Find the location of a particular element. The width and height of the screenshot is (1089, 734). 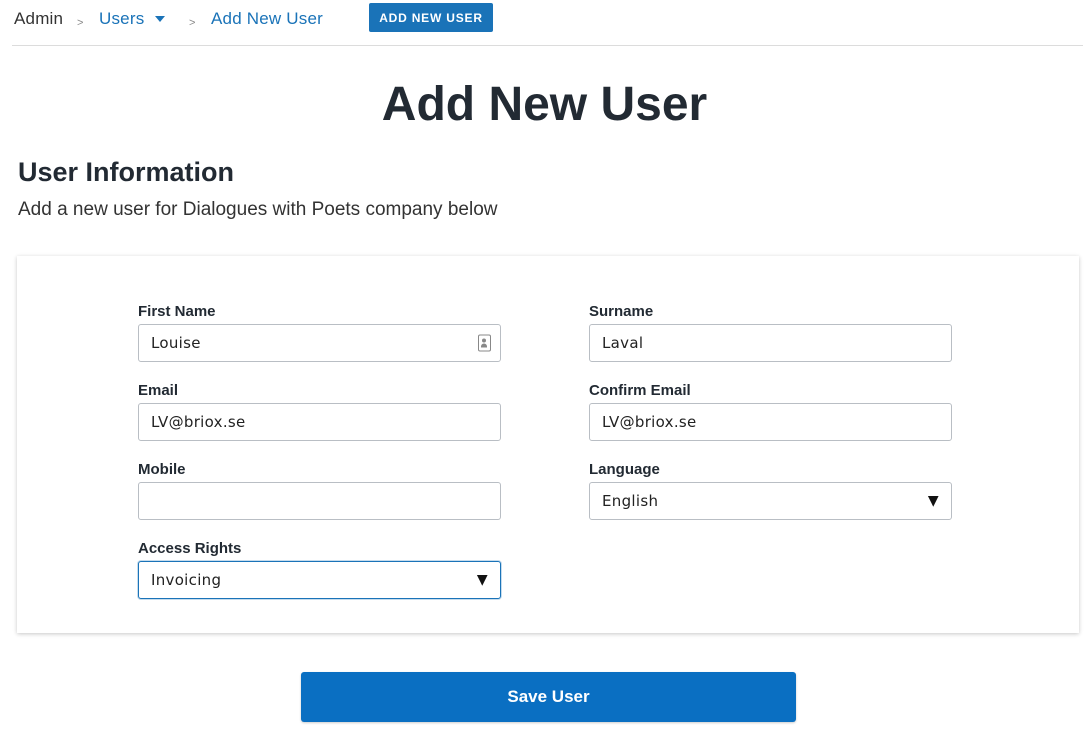

first-name-group: First Name Louise is located at coordinates (319, 332).